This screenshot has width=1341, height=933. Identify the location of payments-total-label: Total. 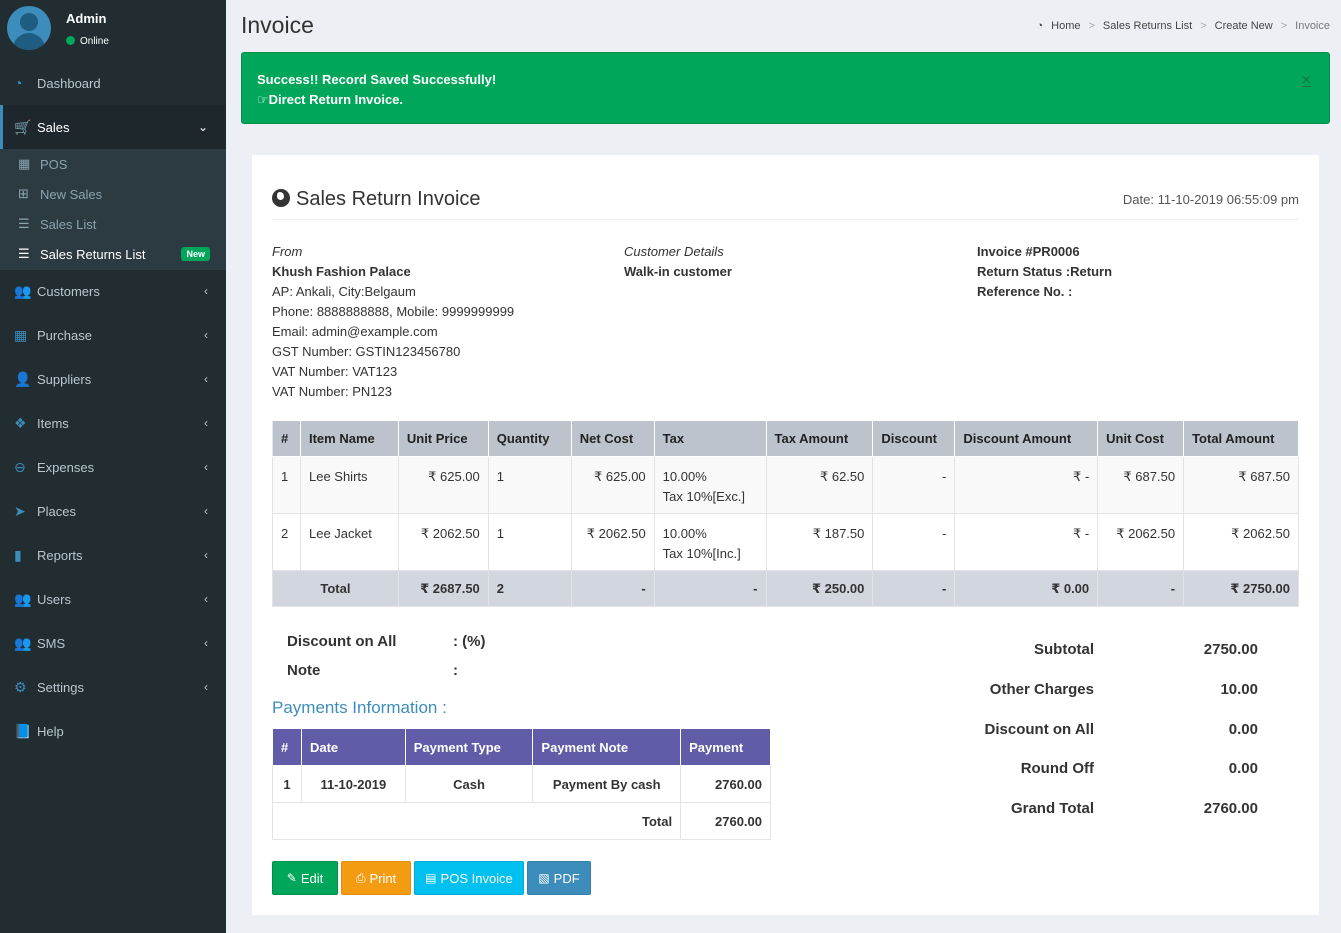
(476, 821).